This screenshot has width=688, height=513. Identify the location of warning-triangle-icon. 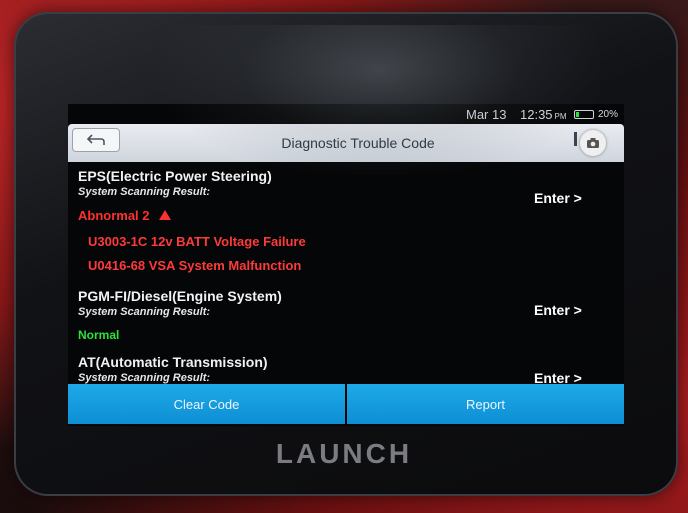
(165, 215).